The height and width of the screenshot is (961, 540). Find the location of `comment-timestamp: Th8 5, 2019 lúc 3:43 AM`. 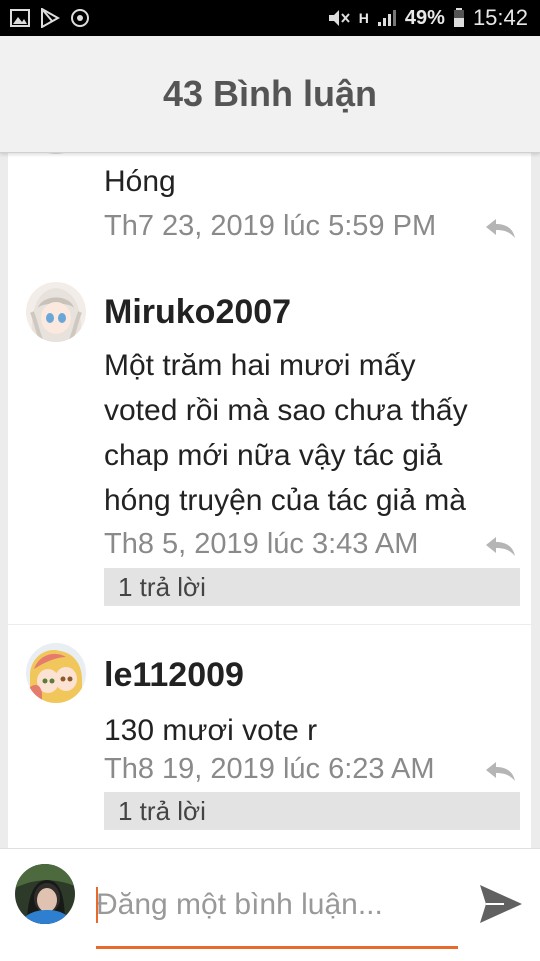

comment-timestamp: Th8 5, 2019 lúc 3:43 AM is located at coordinates (261, 544).